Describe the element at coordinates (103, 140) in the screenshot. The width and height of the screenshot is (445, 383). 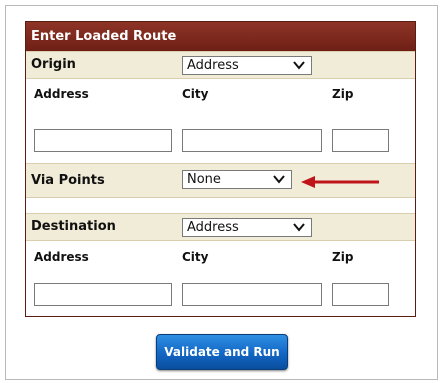
I see `origin-address-input` at that location.